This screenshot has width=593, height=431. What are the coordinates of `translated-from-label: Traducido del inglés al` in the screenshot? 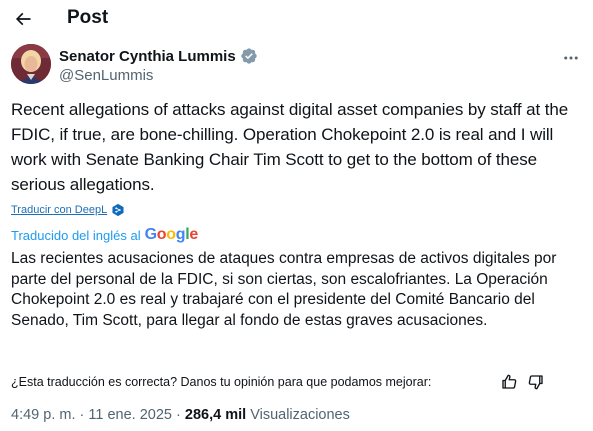 It's located at (76, 235).